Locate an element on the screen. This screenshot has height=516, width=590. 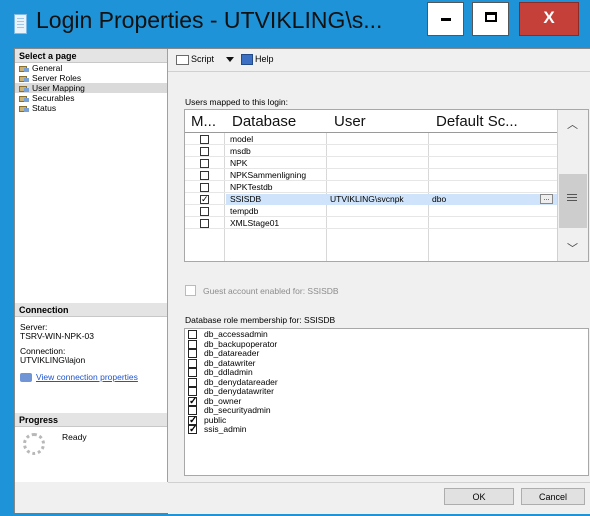
user-cell: UTVIKLING\svcnpk is located at coordinates (378, 199).